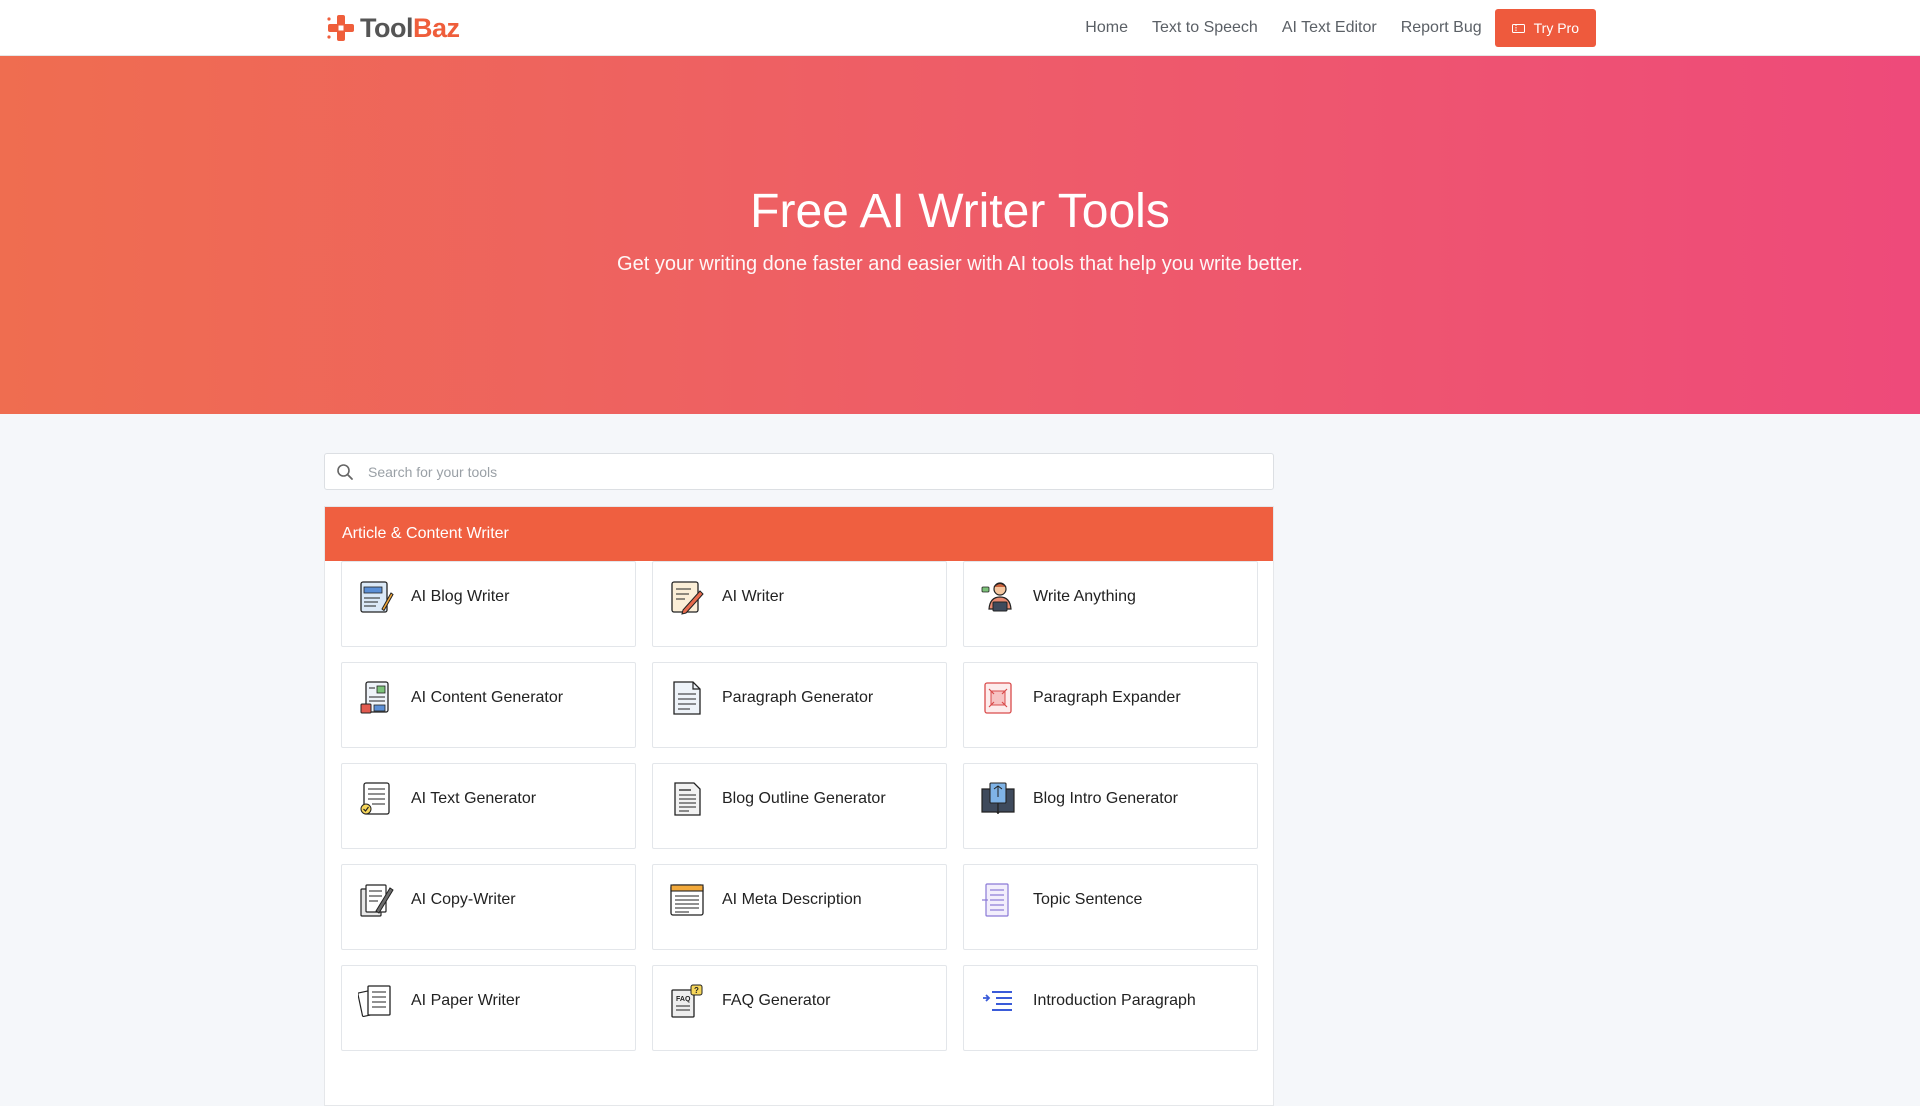  What do you see at coordinates (804, 798) in the screenshot?
I see `tool-label: Blog Outline Generator` at bounding box center [804, 798].